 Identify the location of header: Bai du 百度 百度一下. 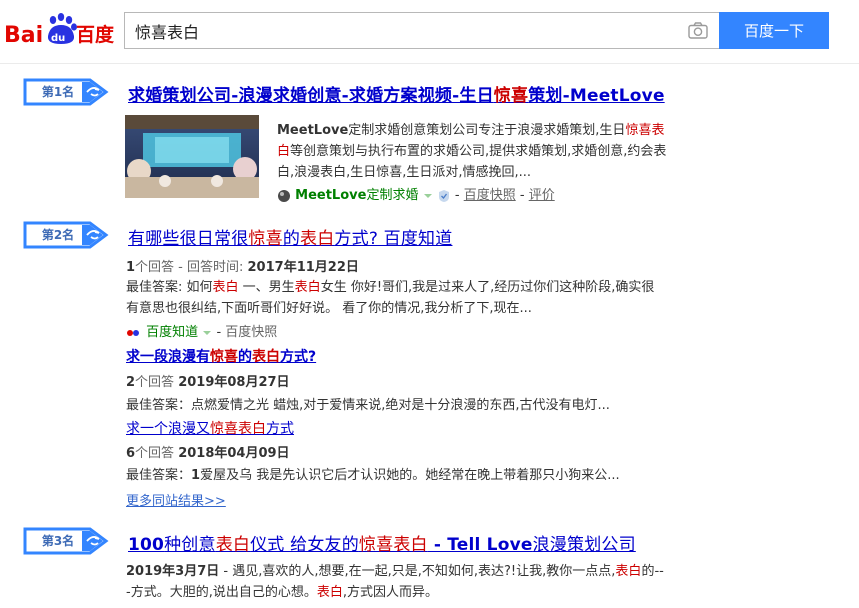
(429, 32).